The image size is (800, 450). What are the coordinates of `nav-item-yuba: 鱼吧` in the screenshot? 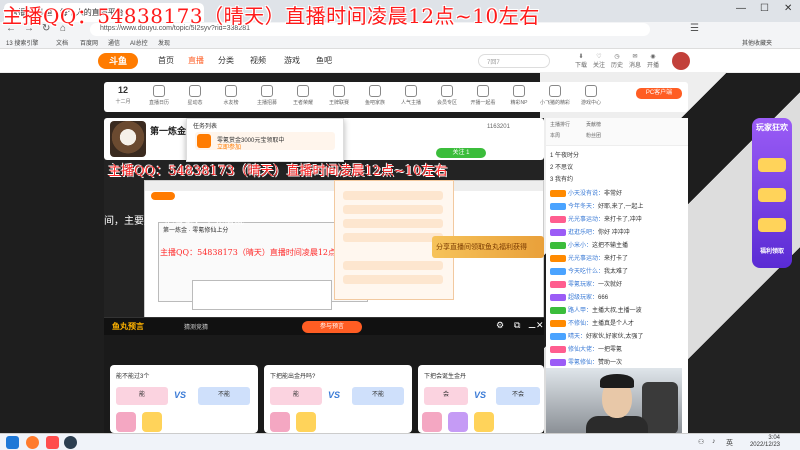 It's located at (324, 60).